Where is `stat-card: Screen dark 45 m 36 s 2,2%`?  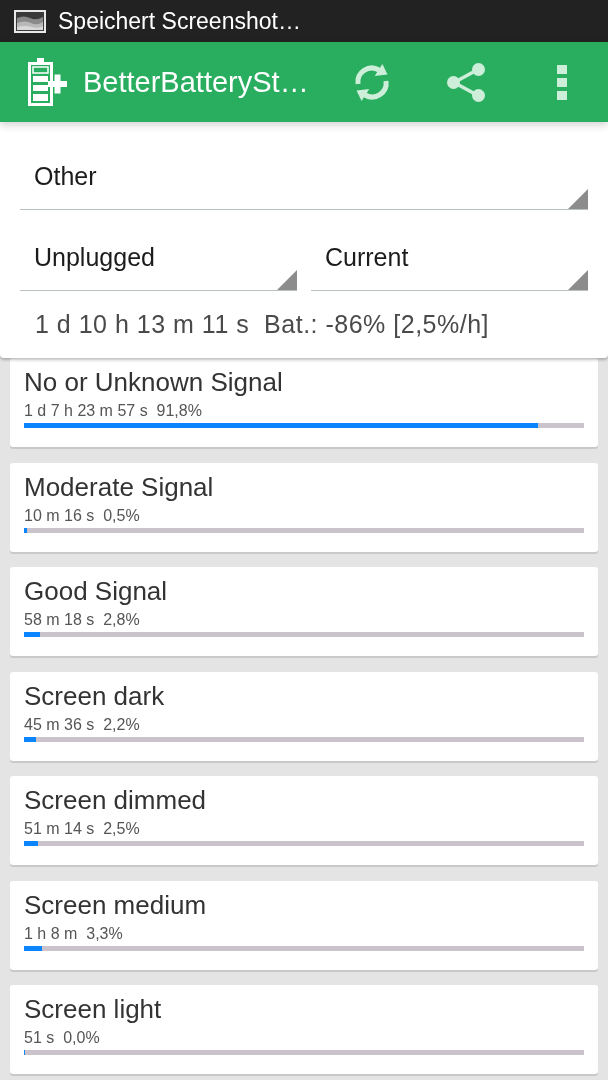
stat-card: Screen dark 45 m 36 s 2,2% is located at coordinates (304, 716).